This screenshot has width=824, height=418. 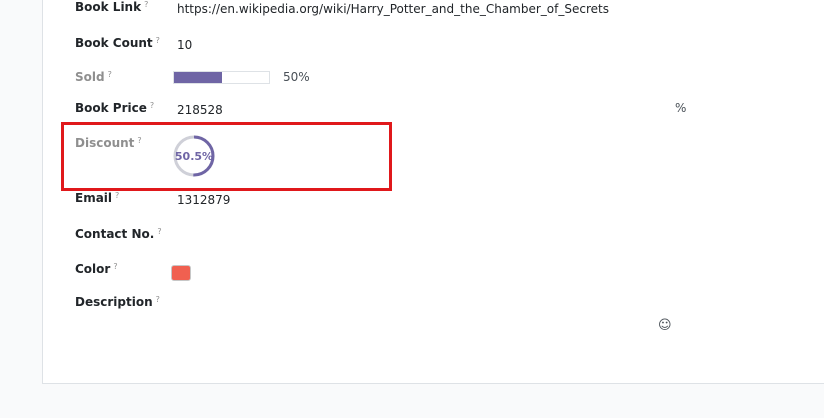 I want to click on color-swatch, so click(x=181, y=273).